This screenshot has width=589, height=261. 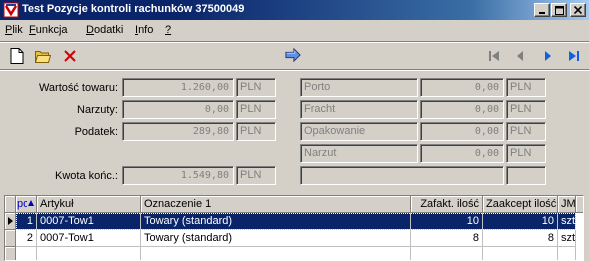 I want to click on packaging-currency: PLN, so click(x=526, y=131).